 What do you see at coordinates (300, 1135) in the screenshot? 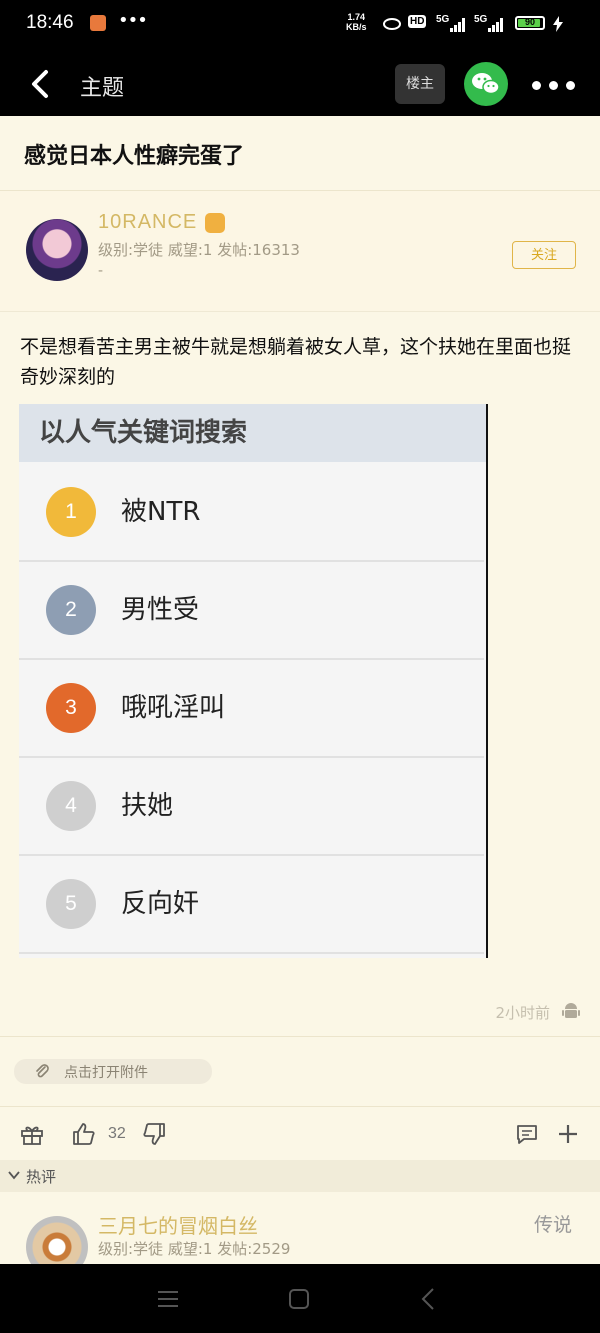
I see `post-action-bar: 32` at bounding box center [300, 1135].